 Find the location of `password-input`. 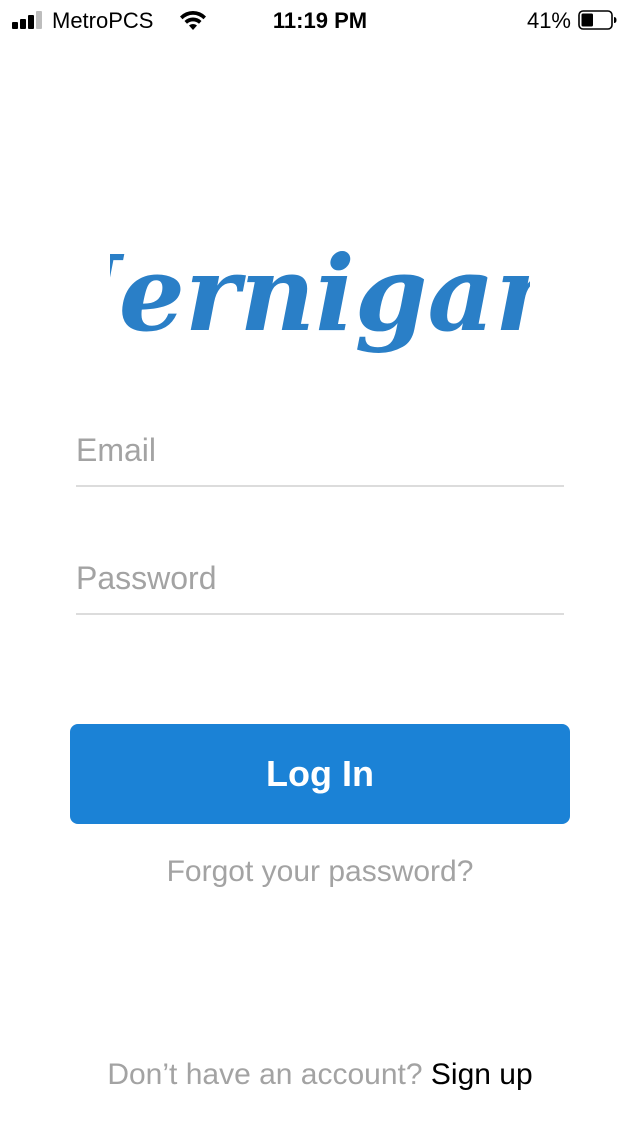

password-input is located at coordinates (320, 578).